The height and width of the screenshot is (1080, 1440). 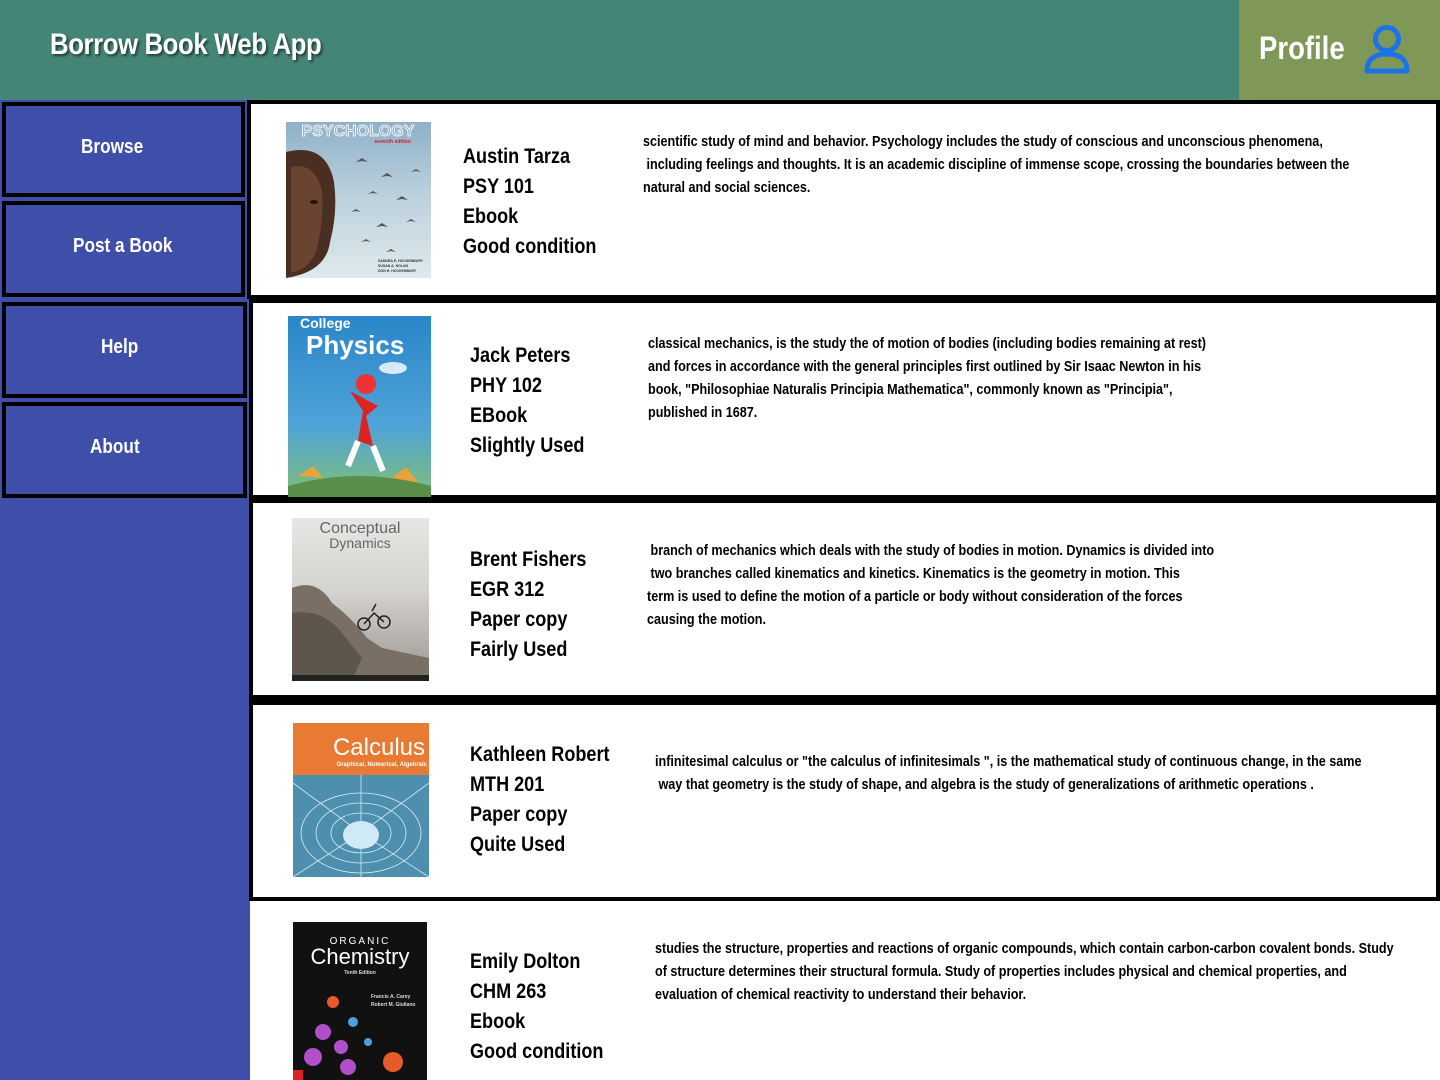 What do you see at coordinates (379, 747) in the screenshot?
I see `cover-title: Calculus` at bounding box center [379, 747].